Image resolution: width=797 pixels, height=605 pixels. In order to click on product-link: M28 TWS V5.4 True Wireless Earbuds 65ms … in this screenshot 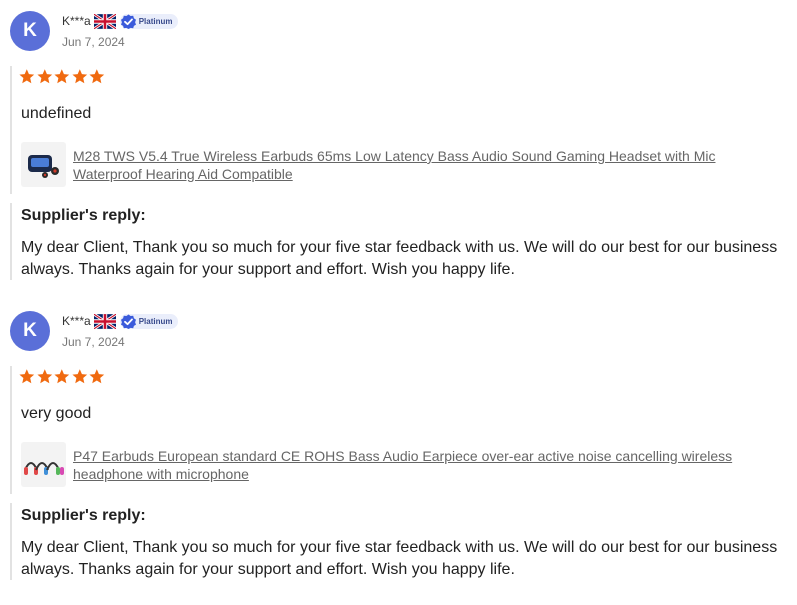, I will do `click(401, 164)`.